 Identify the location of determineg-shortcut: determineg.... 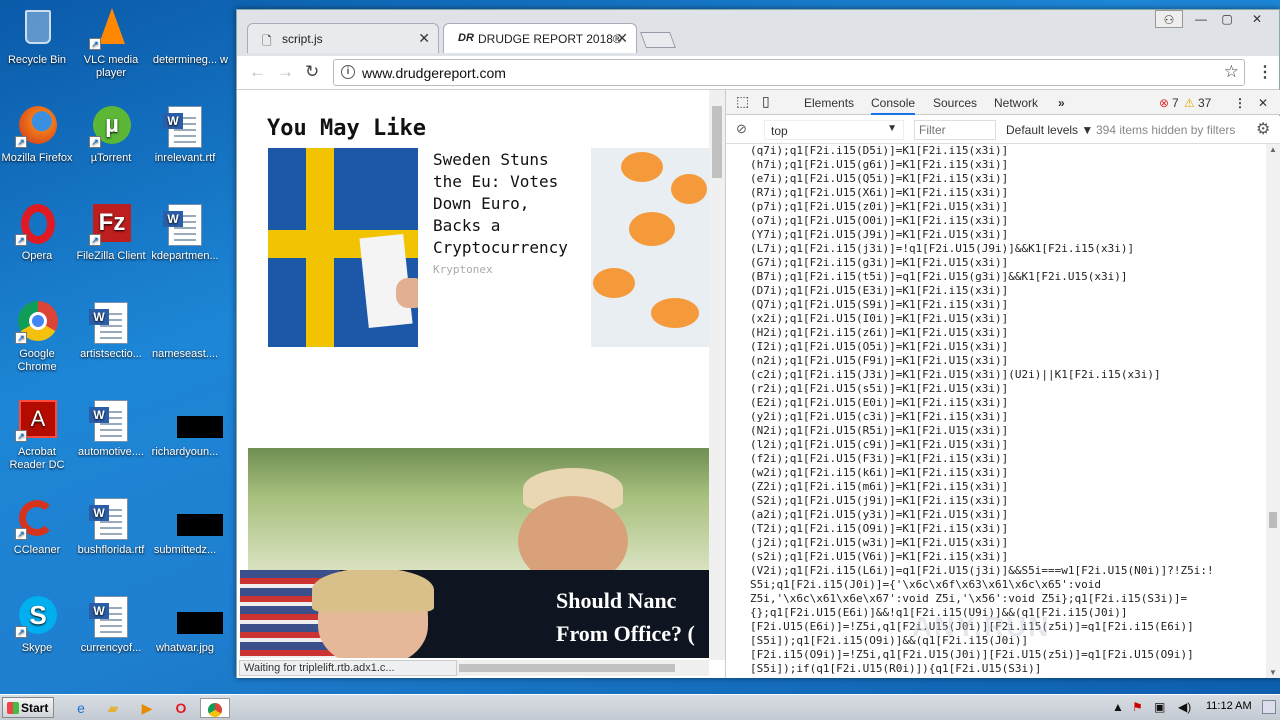
(185, 36).